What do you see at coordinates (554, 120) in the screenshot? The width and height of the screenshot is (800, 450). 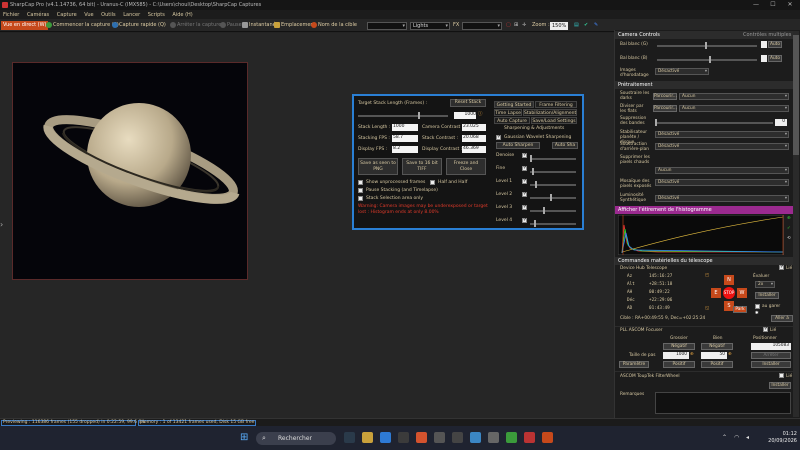 I see `tab-save-load: Save/Load Settings` at bounding box center [554, 120].